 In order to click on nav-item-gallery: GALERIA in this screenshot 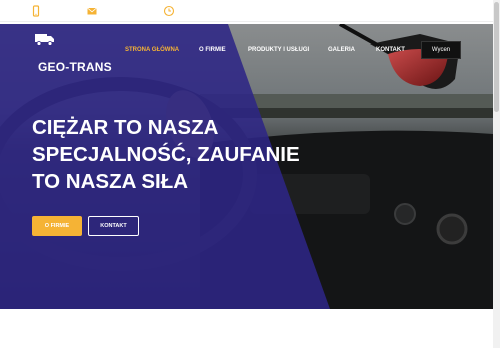, I will do `click(341, 50)`.